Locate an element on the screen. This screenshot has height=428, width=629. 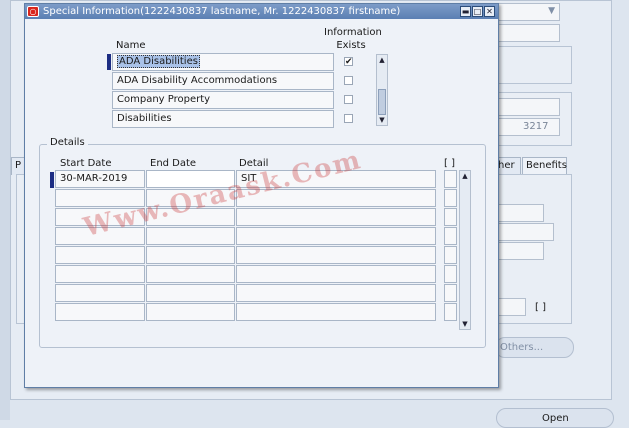
background-field-id: 3217 is located at coordinates (529, 127).